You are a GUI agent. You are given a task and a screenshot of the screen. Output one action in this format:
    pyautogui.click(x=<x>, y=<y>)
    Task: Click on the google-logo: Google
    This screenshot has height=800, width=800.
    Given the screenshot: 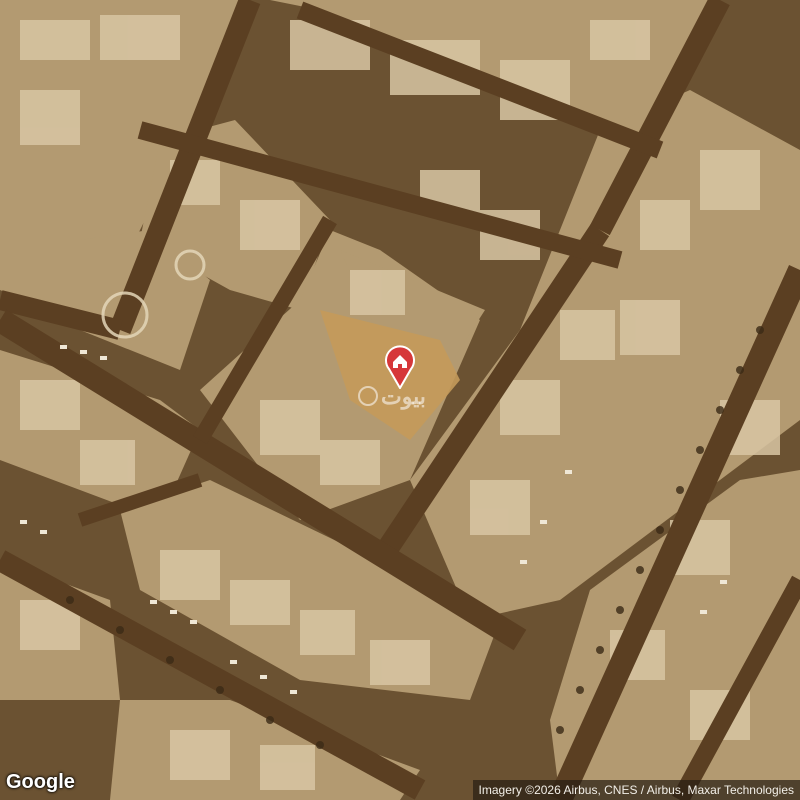 What is the action you would take?
    pyautogui.click(x=40, y=782)
    